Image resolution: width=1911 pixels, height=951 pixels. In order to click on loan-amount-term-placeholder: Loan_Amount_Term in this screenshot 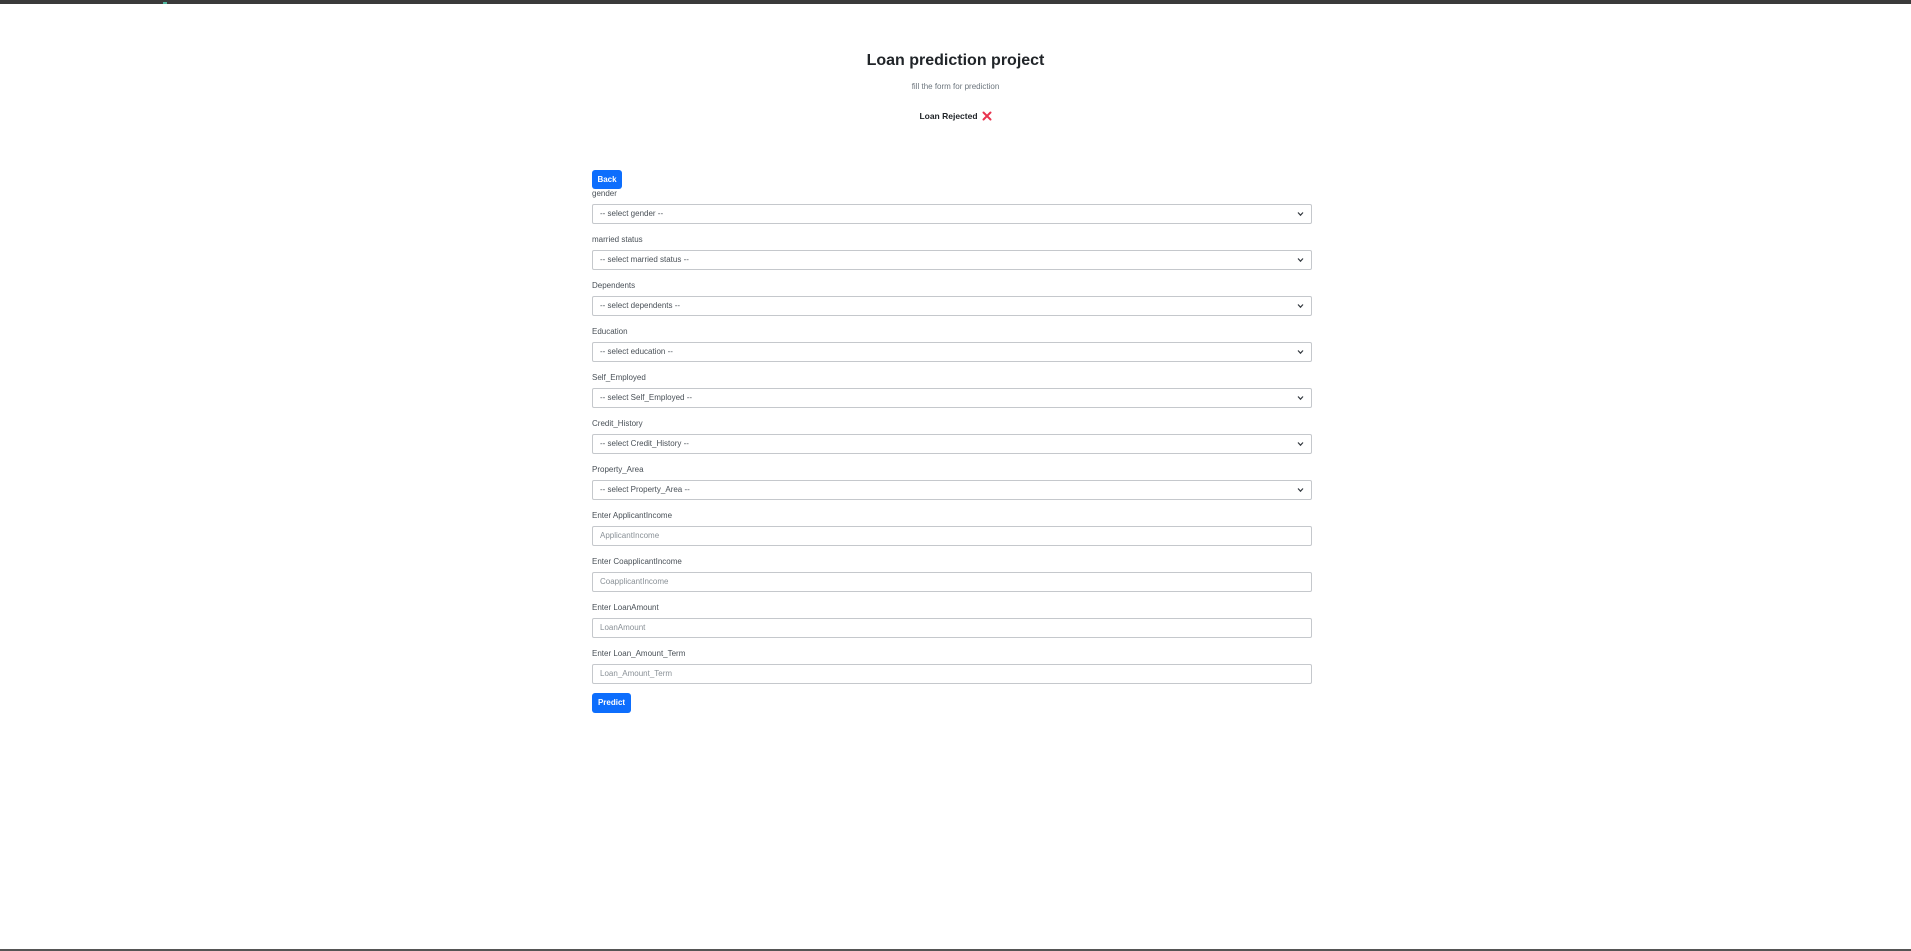, I will do `click(636, 673)`.